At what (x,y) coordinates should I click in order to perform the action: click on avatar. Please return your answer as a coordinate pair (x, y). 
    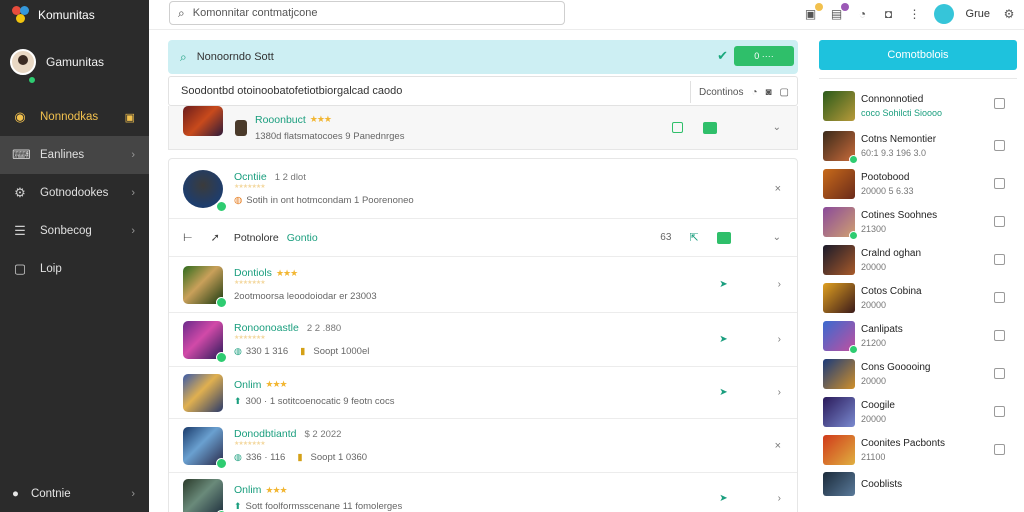
    Looking at the image, I should click on (23, 62).